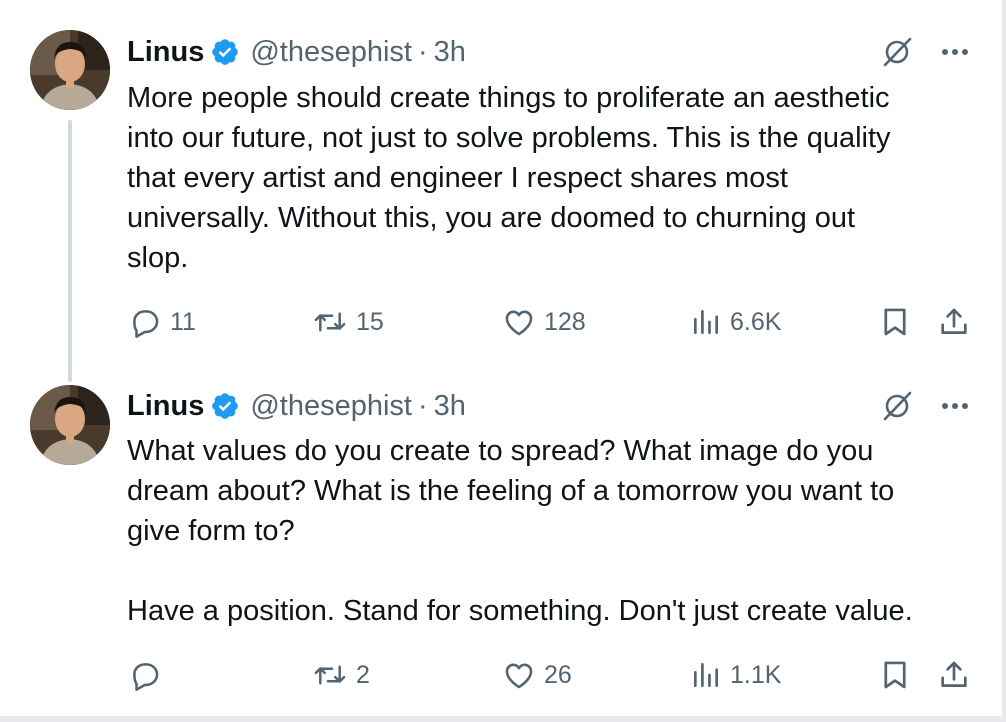  What do you see at coordinates (565, 321) in the screenshot?
I see `like-count: 128` at bounding box center [565, 321].